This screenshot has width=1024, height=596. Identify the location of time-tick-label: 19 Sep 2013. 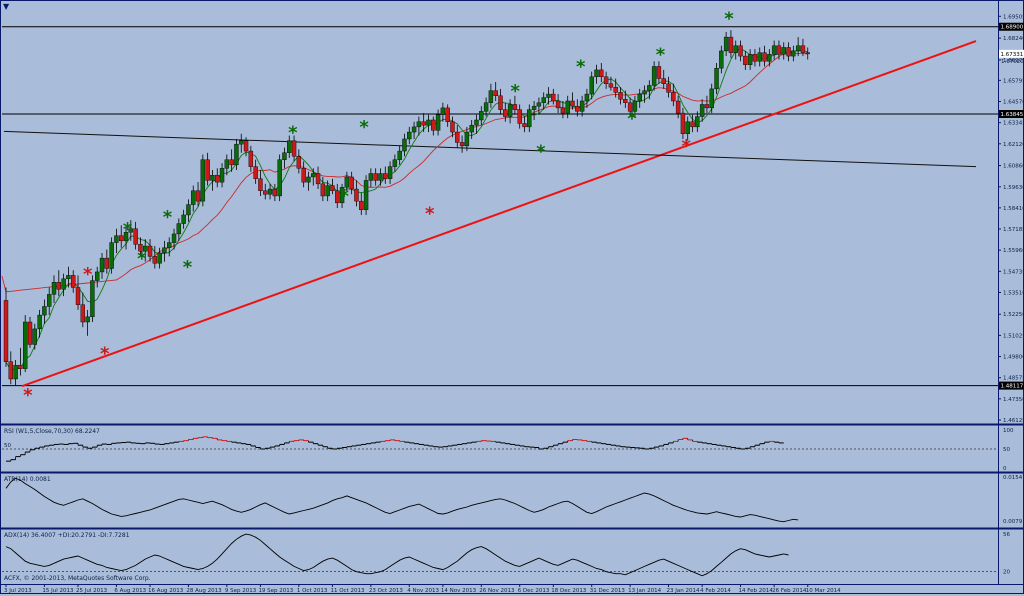
(275, 591).